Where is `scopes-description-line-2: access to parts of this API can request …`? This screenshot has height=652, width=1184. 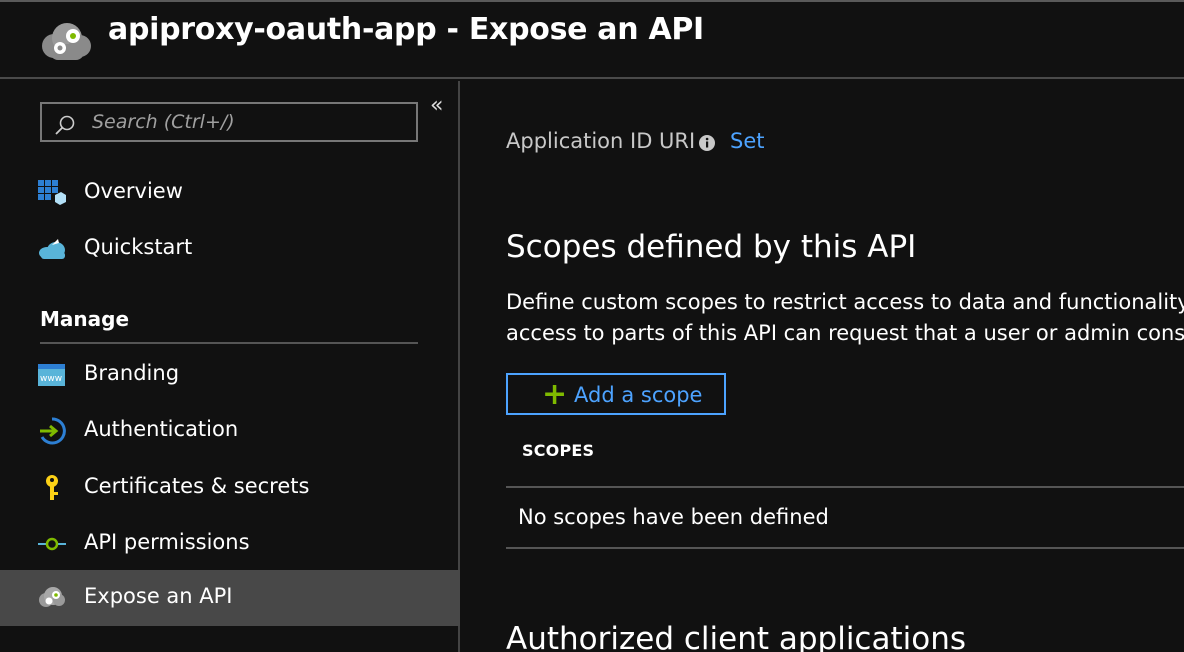 scopes-description-line-2: access to parts of this API can request … is located at coordinates (845, 333).